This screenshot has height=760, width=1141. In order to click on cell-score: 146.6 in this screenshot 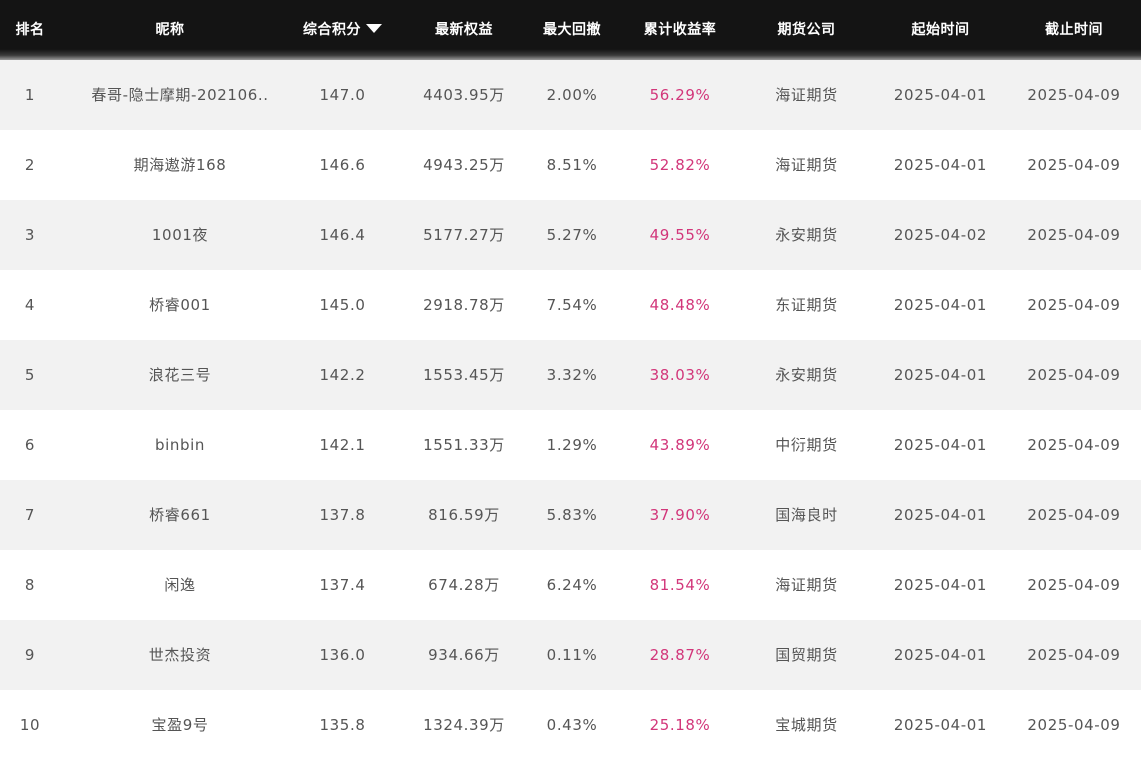, I will do `click(342, 165)`.